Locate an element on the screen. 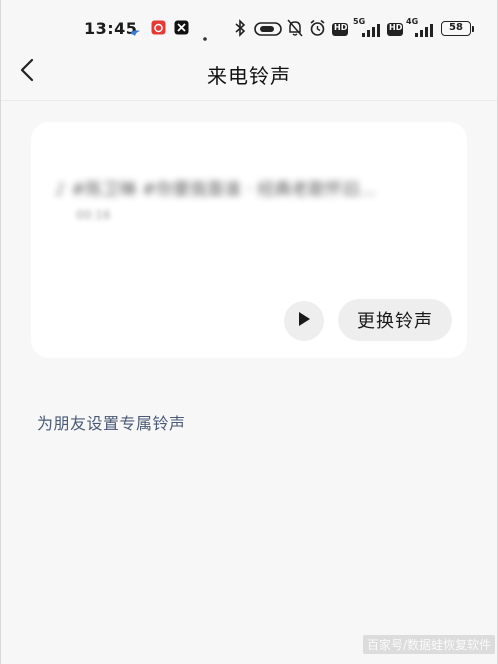 This screenshot has height=664, width=498. vibrate-toggle-icon is located at coordinates (268, 30).